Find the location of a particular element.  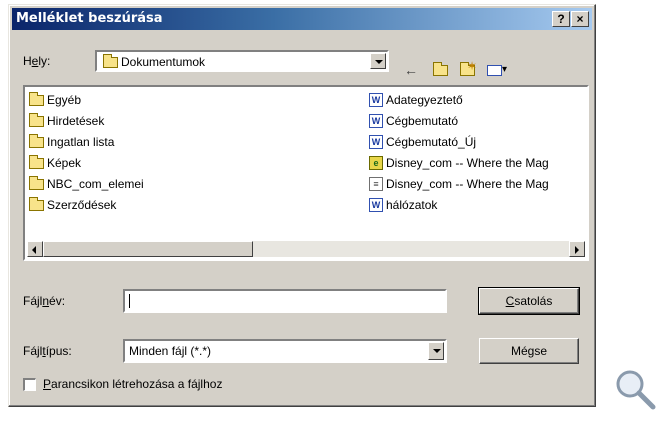

file-name: Hirdetések is located at coordinates (76, 121).